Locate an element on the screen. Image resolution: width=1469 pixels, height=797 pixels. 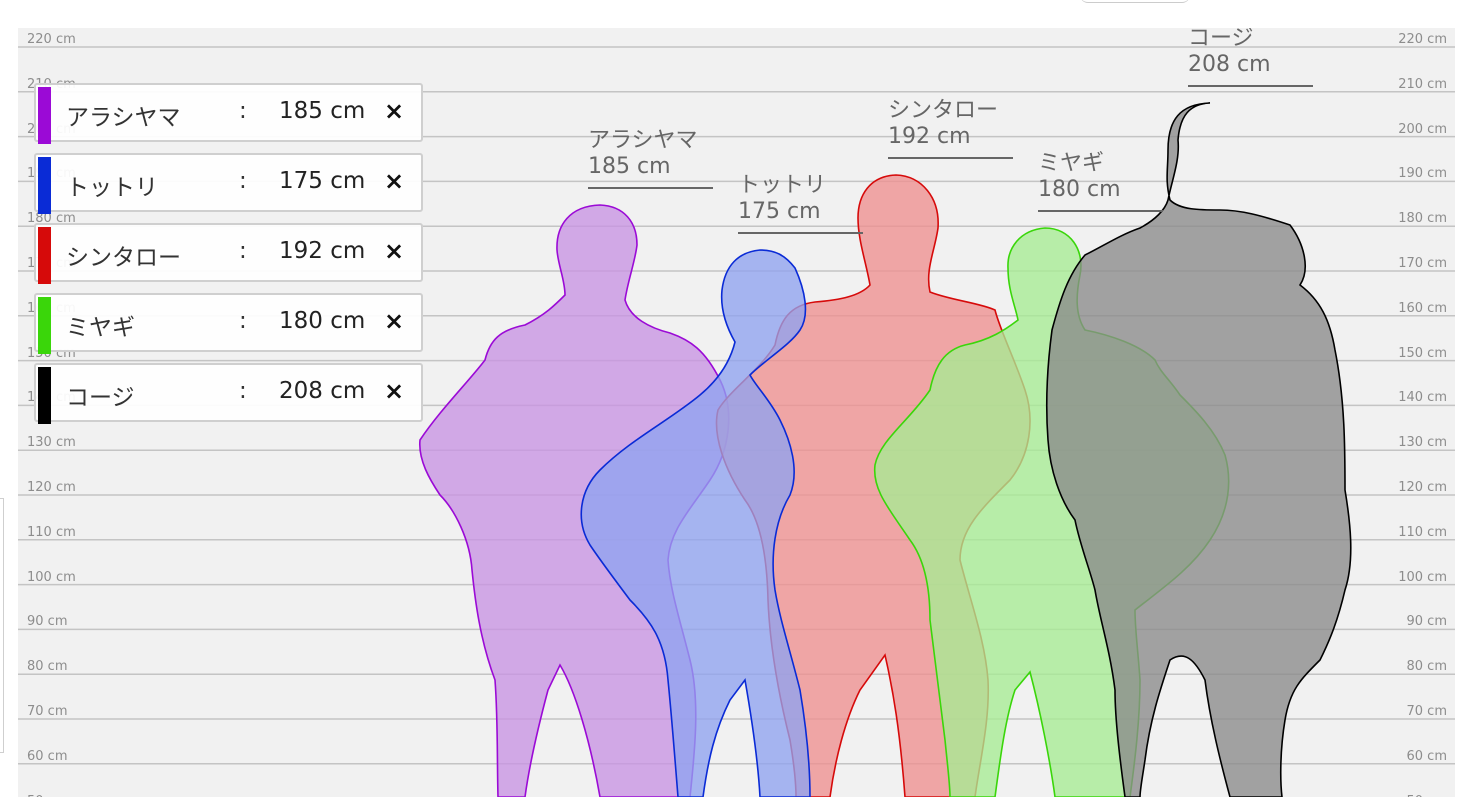
person-label-height: 192 cm is located at coordinates (950, 141).